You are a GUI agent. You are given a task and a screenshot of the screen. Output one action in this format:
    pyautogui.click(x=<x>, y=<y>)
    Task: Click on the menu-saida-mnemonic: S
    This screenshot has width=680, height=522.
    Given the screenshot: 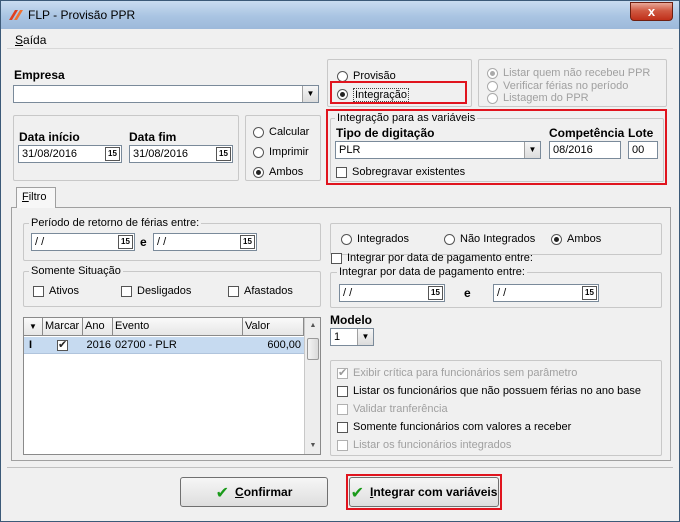 What is the action you would take?
    pyautogui.click(x=19, y=40)
    